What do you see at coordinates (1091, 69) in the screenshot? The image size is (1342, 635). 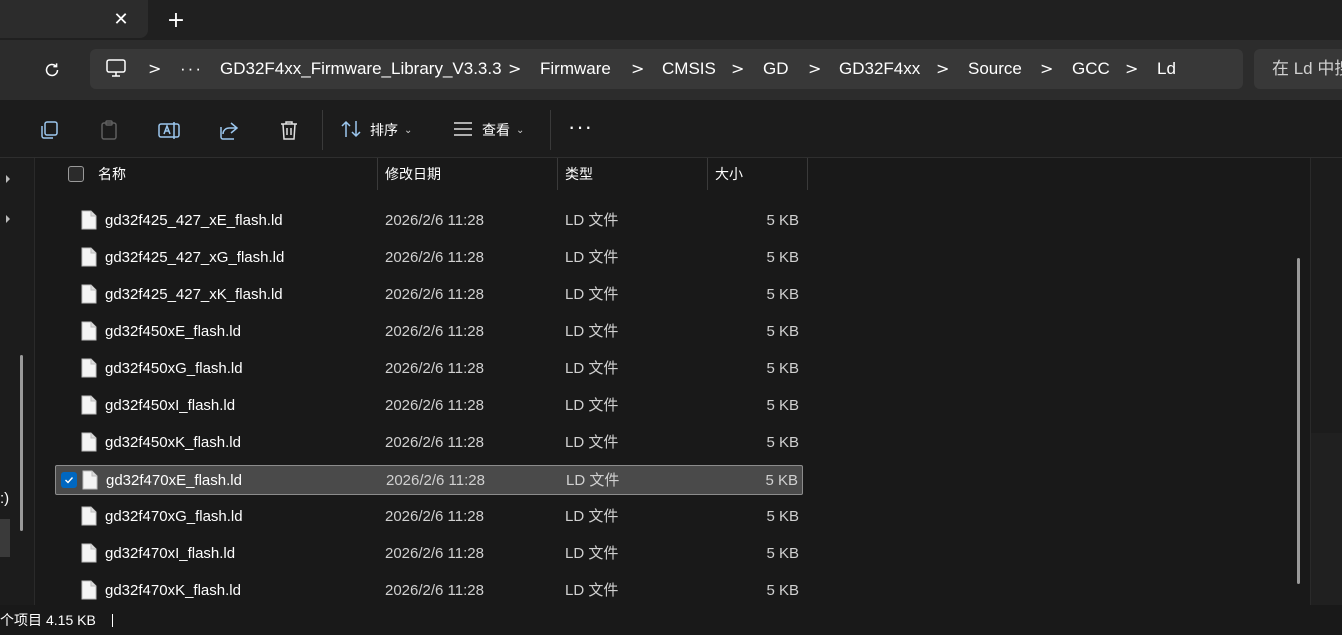 I see `breadcrumb-segment: GCC` at bounding box center [1091, 69].